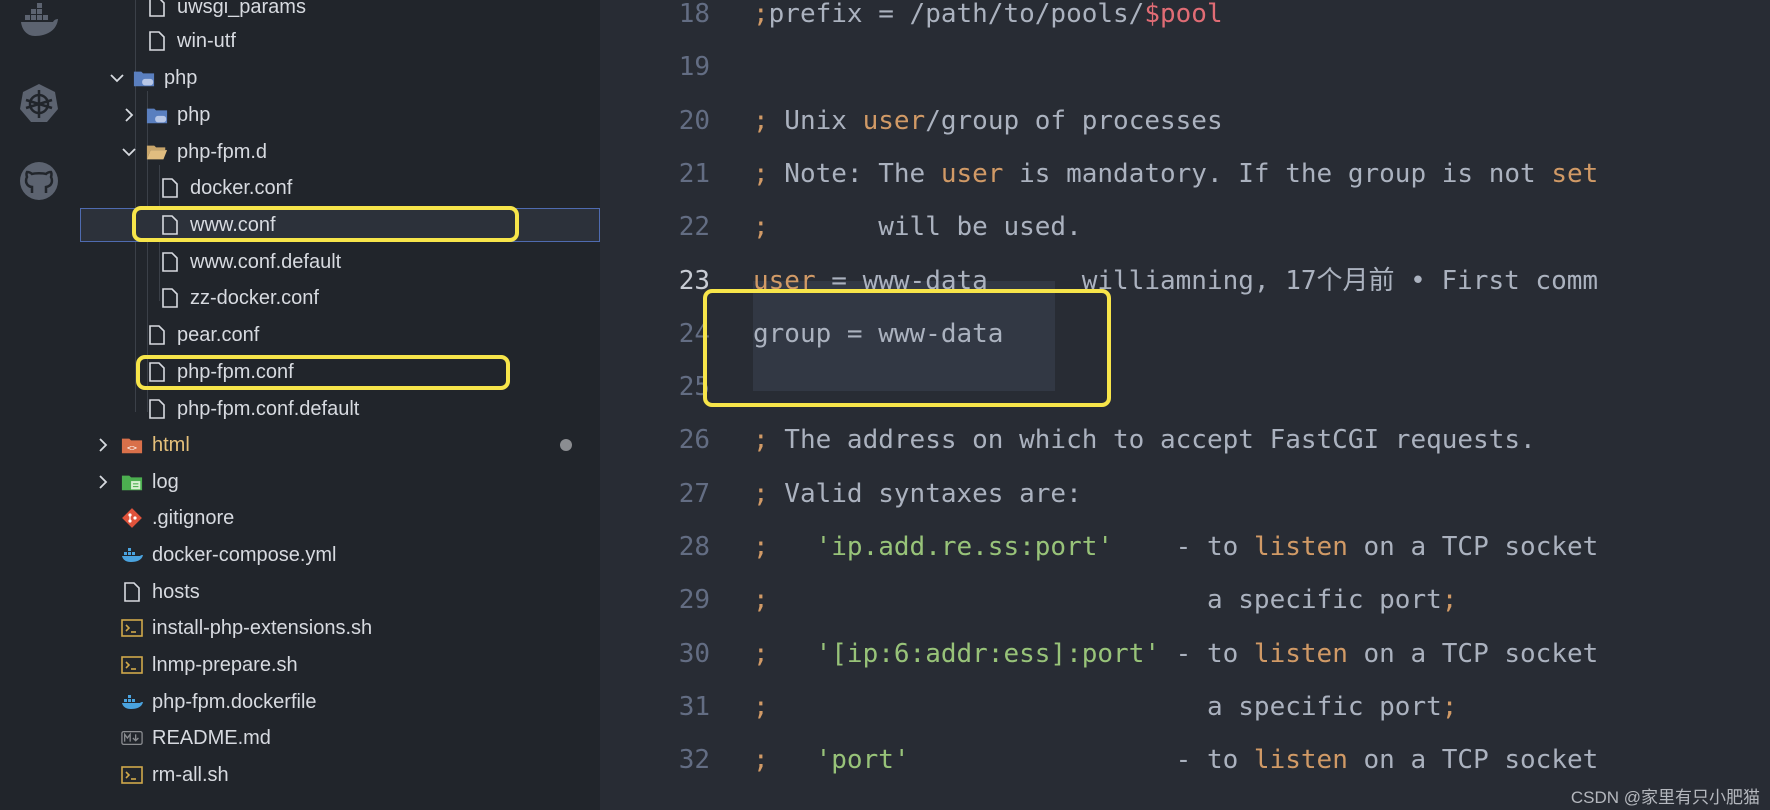  What do you see at coordinates (340, 592) in the screenshot?
I see `tree-item-hosts: hosts` at bounding box center [340, 592].